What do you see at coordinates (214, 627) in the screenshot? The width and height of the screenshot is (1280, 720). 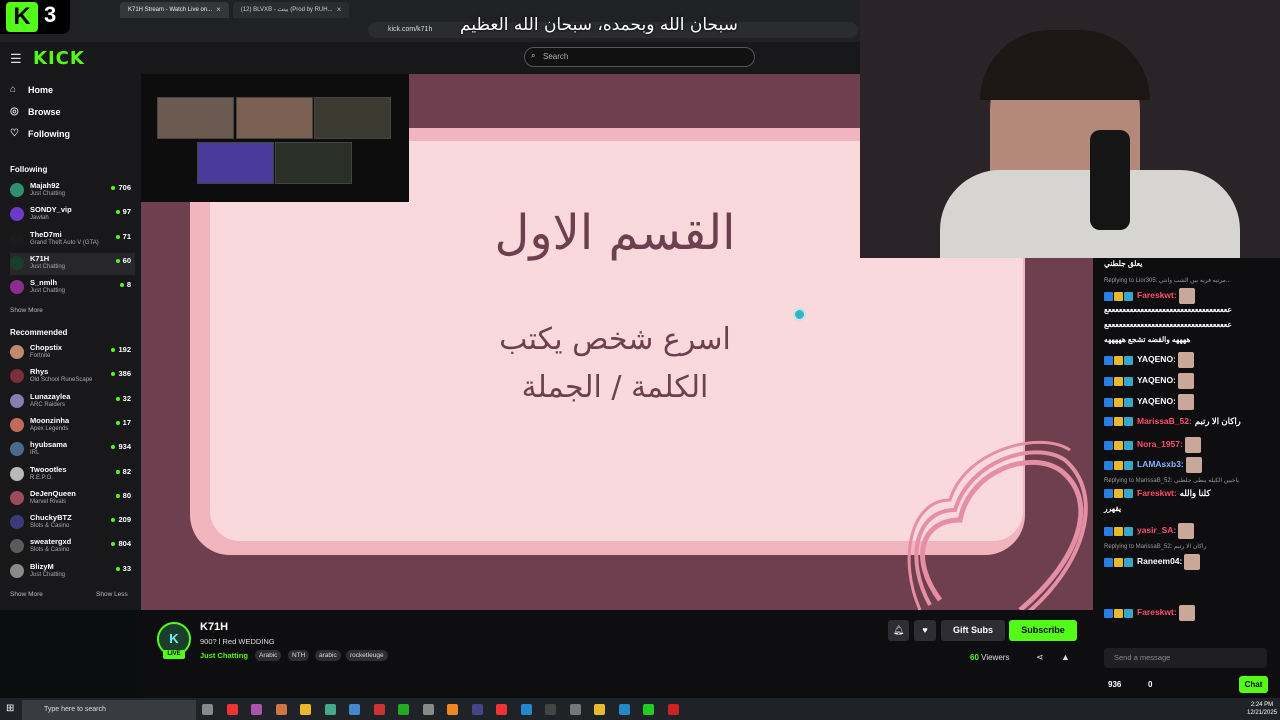 I see `channel-name: K71H` at bounding box center [214, 627].